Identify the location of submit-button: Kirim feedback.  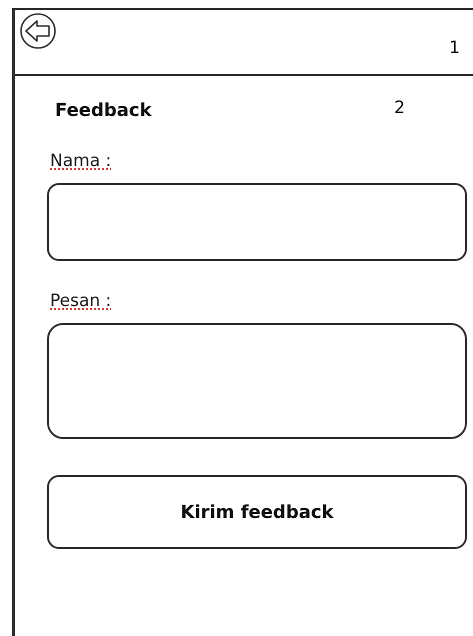
(257, 512).